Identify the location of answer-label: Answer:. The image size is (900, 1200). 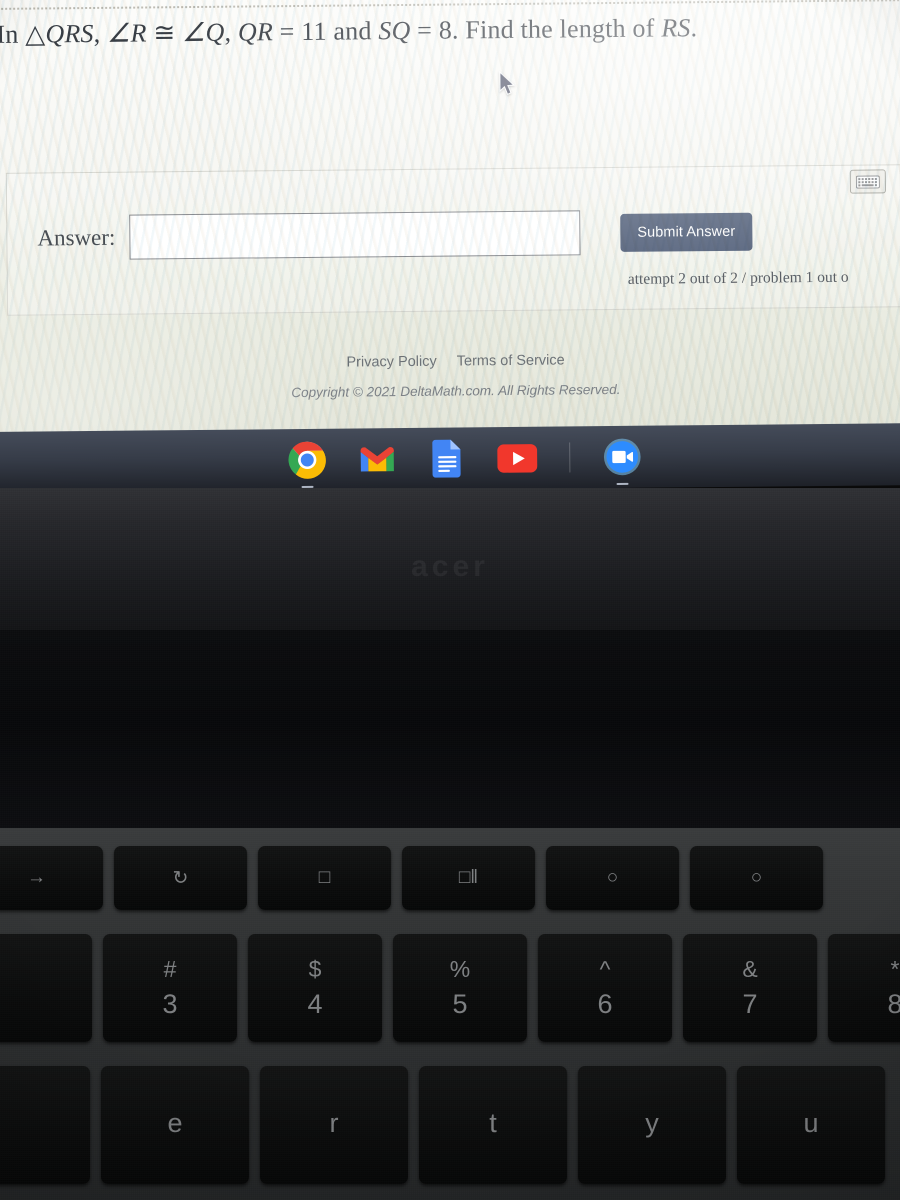
(76, 237).